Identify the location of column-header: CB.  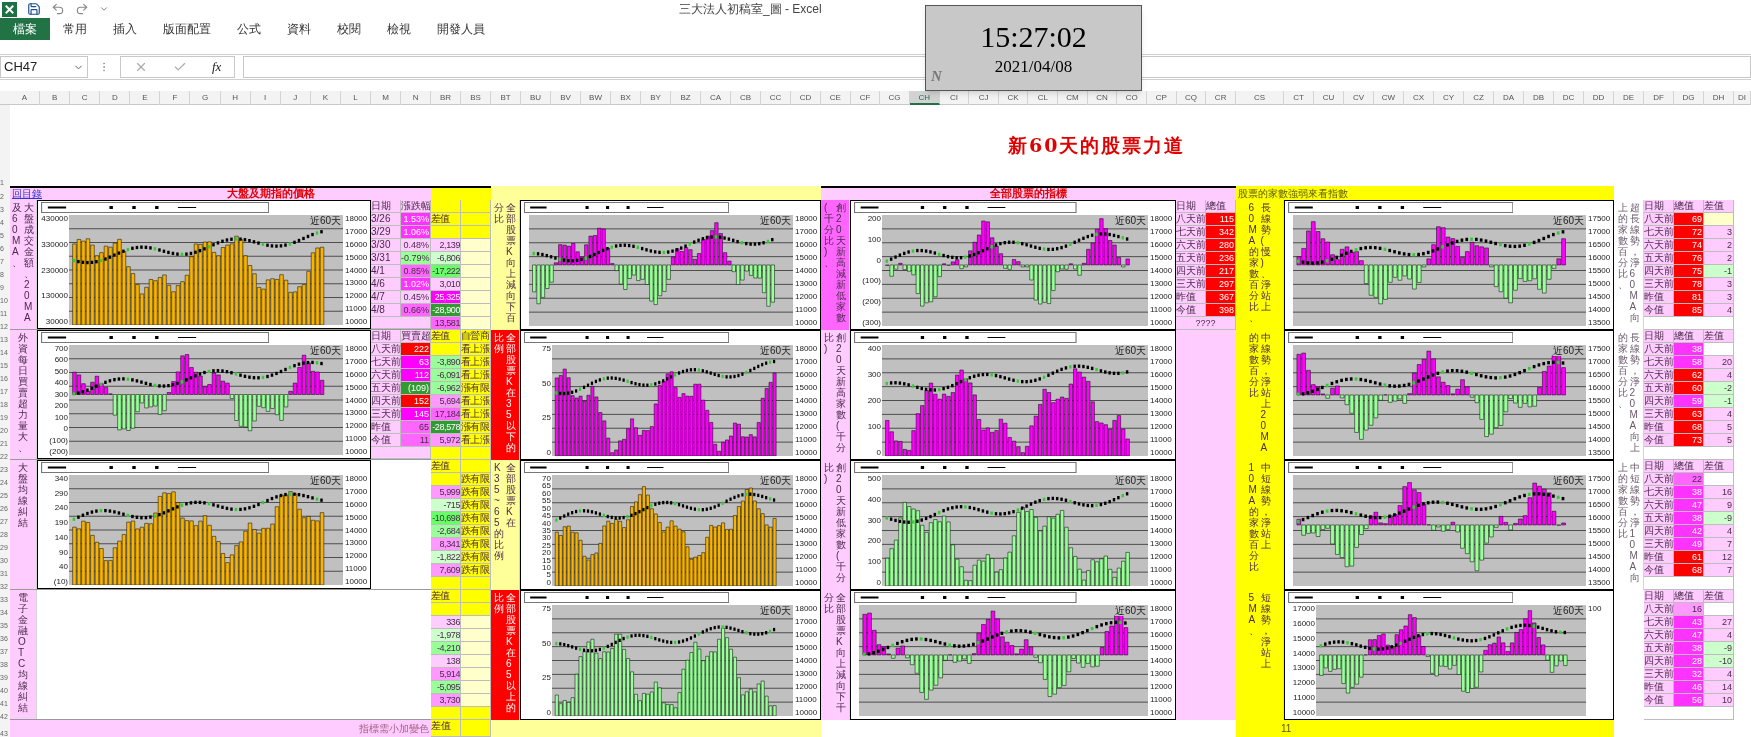
(746, 98).